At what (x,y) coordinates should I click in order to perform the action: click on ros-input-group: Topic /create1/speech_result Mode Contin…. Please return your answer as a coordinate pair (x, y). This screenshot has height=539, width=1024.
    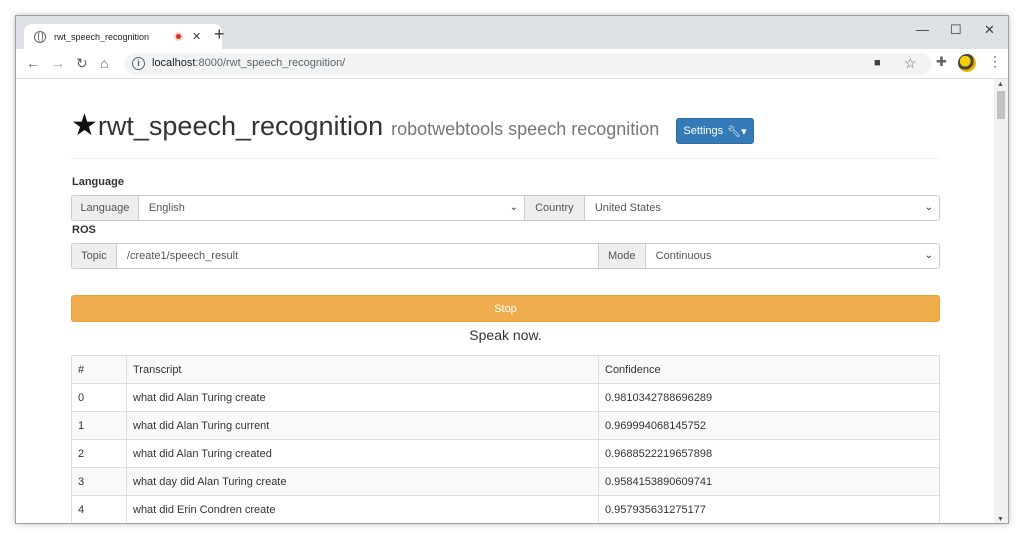
    Looking at the image, I should click on (505, 256).